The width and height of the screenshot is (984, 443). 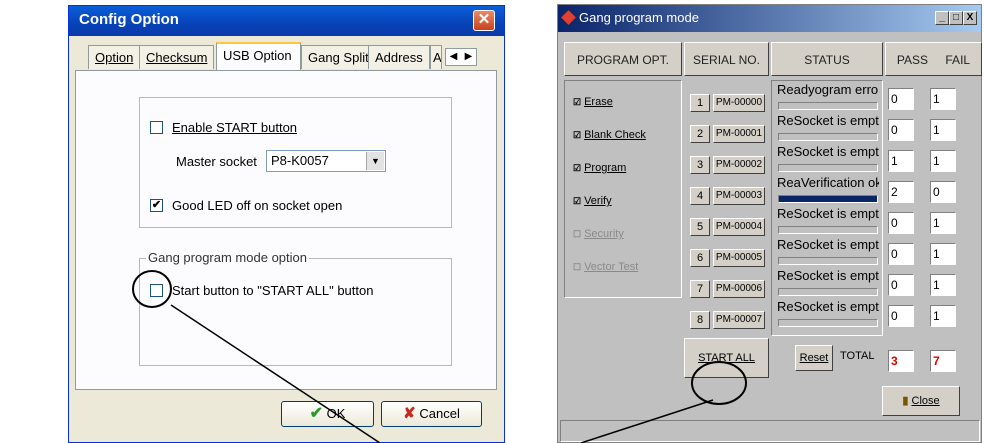 I want to click on annotation-line-right, so click(x=647, y=421).